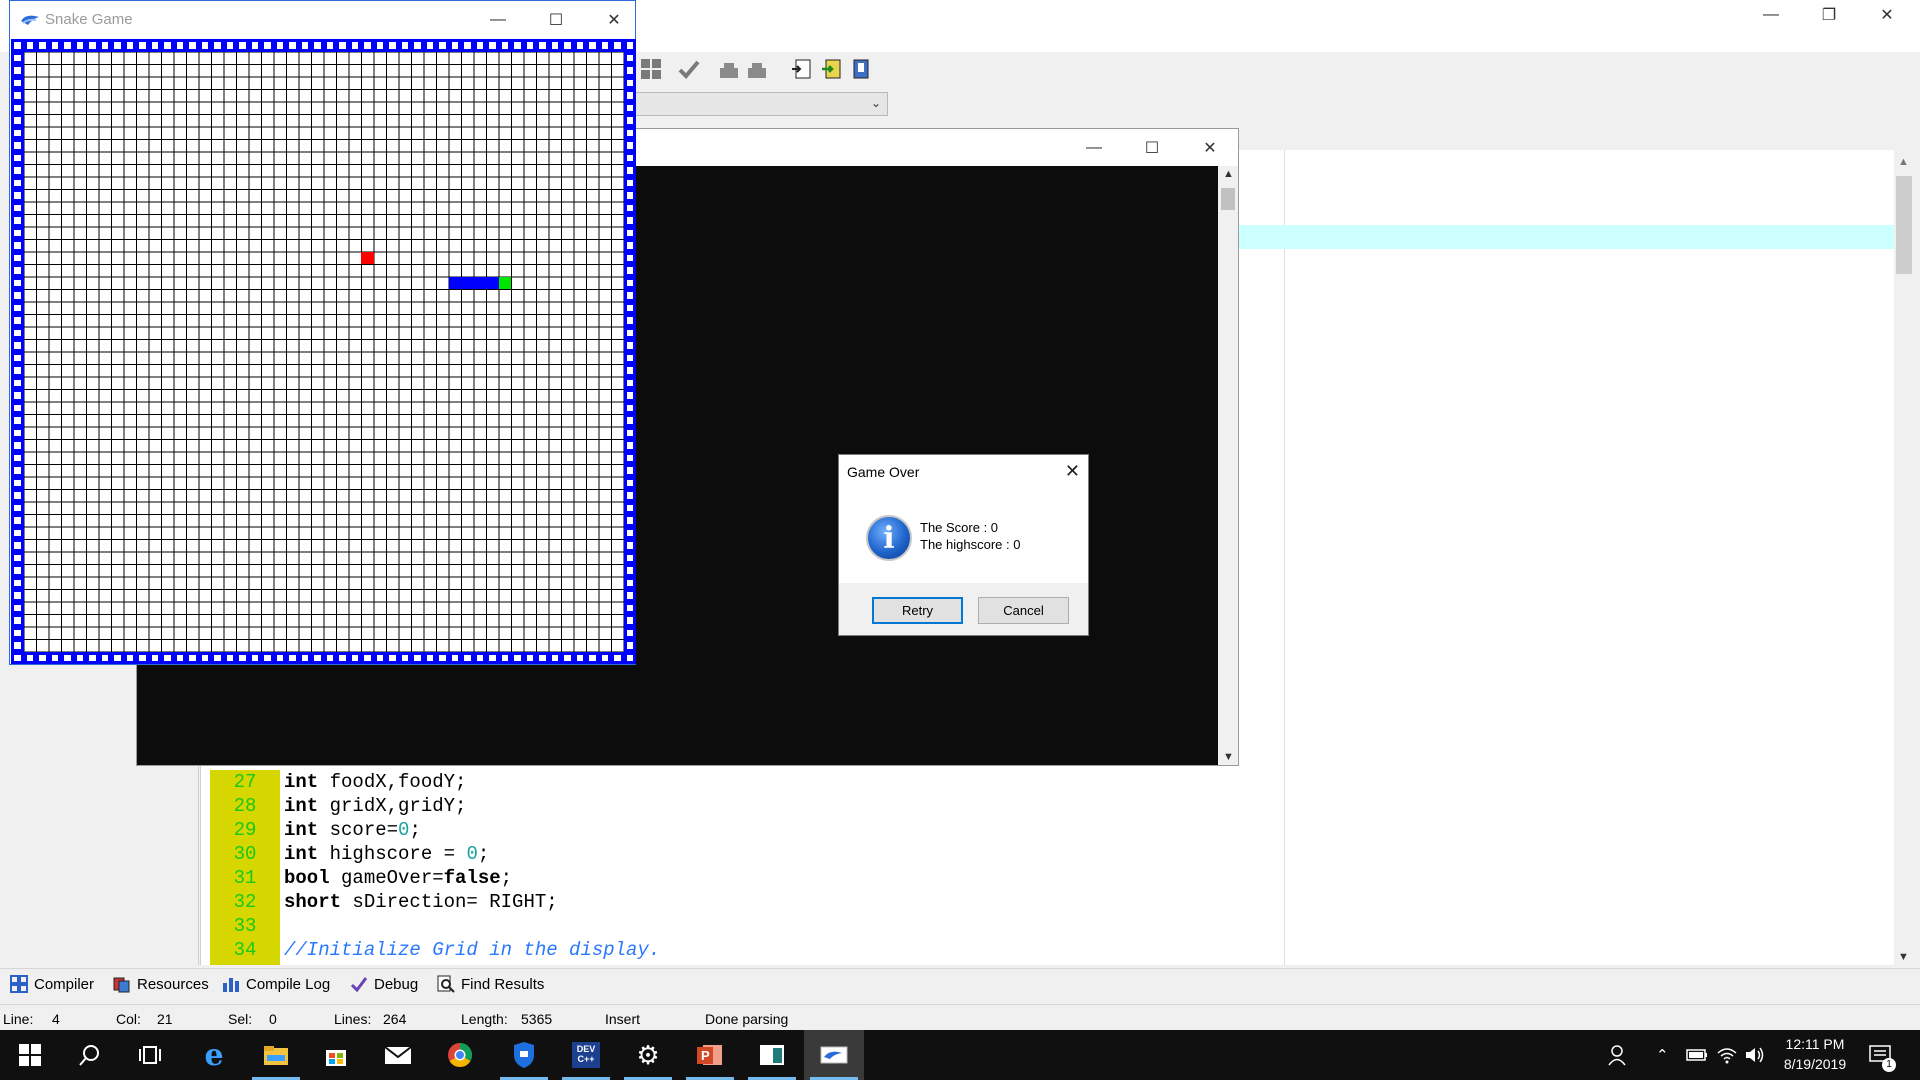 The image size is (1920, 1080). I want to click on build-icon, so click(729, 69).